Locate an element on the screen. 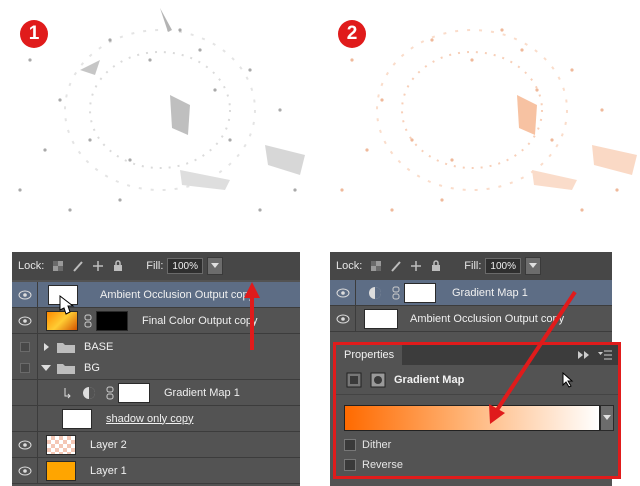 This screenshot has height=486, width=640. arrow-up-to-layer is located at coordinates (252, 316).